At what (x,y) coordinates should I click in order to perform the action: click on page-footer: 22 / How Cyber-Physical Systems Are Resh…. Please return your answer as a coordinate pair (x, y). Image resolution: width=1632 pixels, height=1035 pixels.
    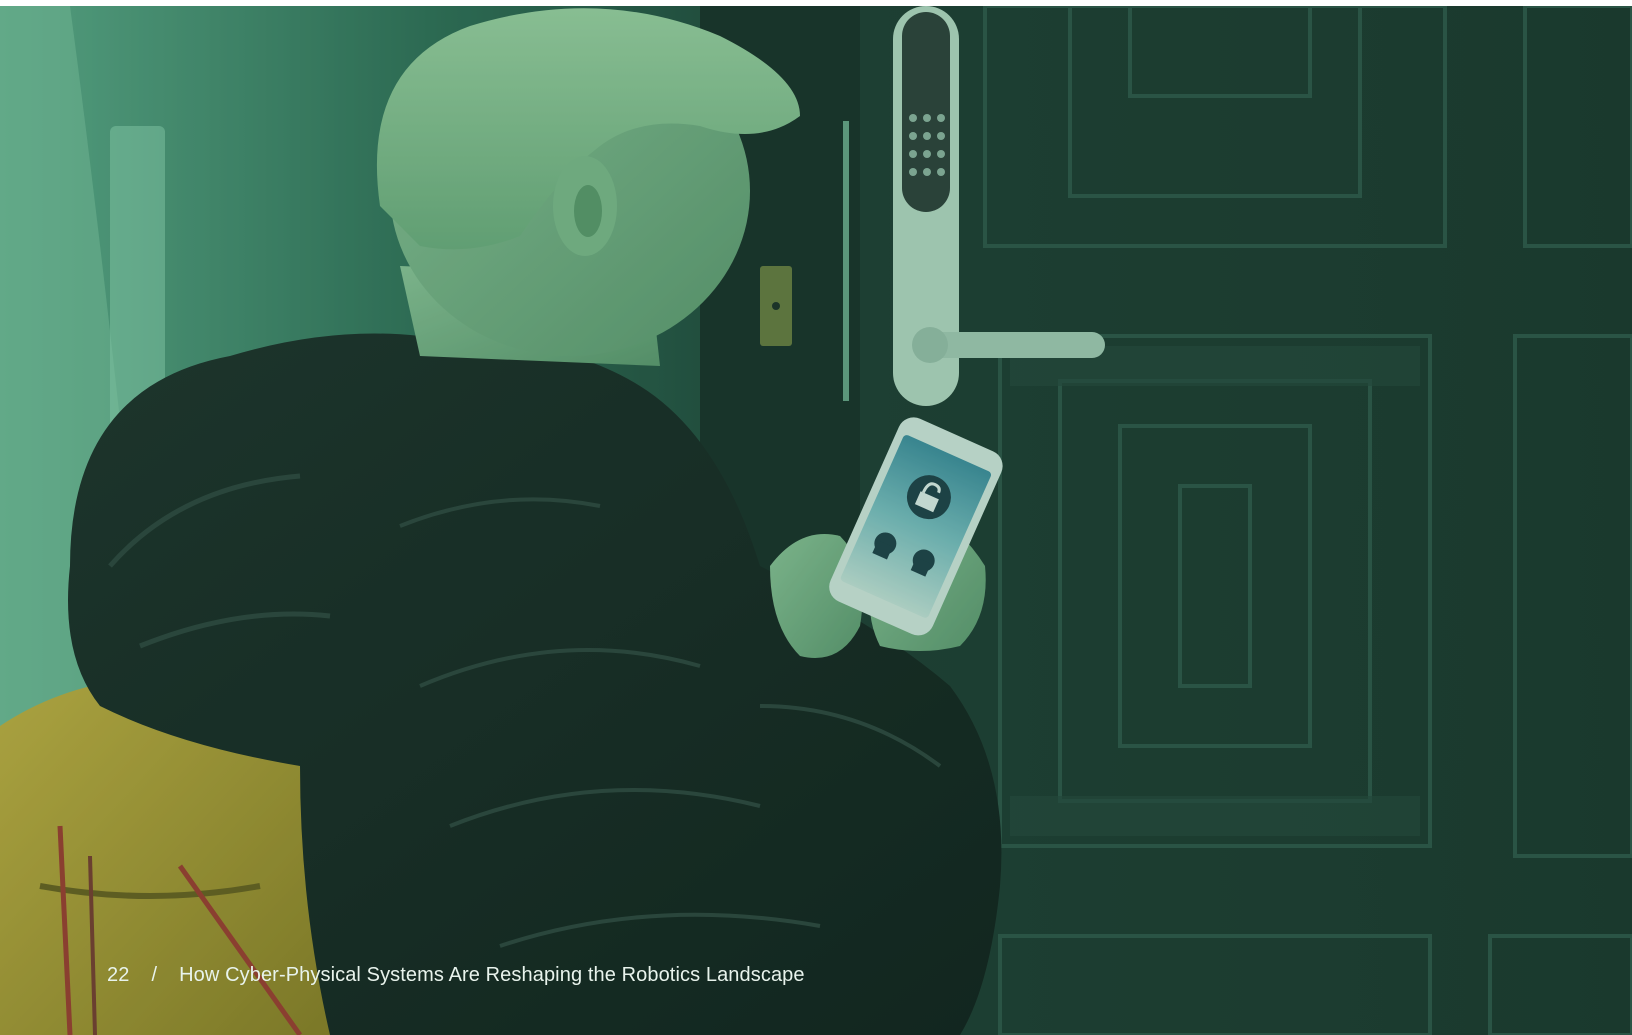
    Looking at the image, I should click on (456, 975).